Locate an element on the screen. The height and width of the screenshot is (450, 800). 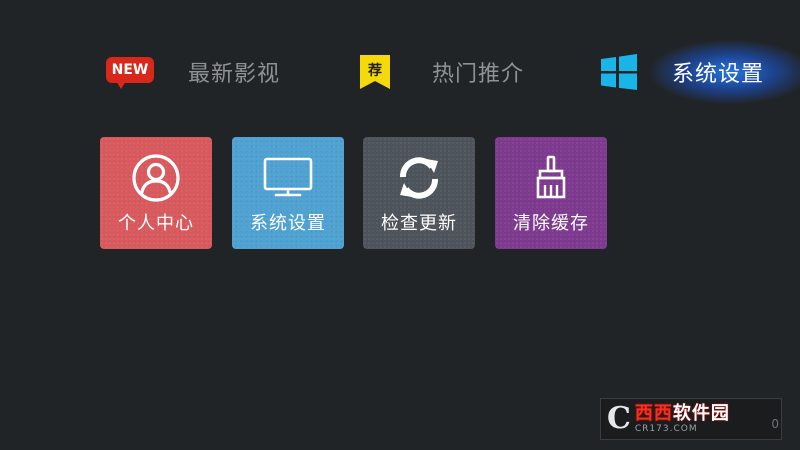
windows-logo-icon is located at coordinates (619, 72).